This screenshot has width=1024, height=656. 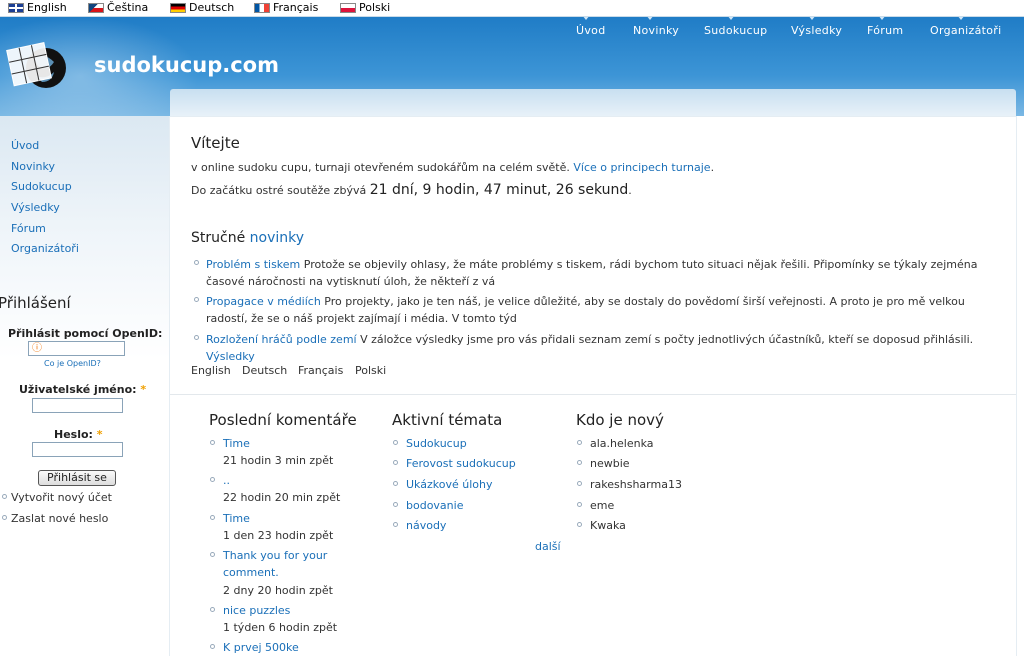 What do you see at coordinates (461, 463) in the screenshot?
I see `topic-link: Ferovost sudokucup` at bounding box center [461, 463].